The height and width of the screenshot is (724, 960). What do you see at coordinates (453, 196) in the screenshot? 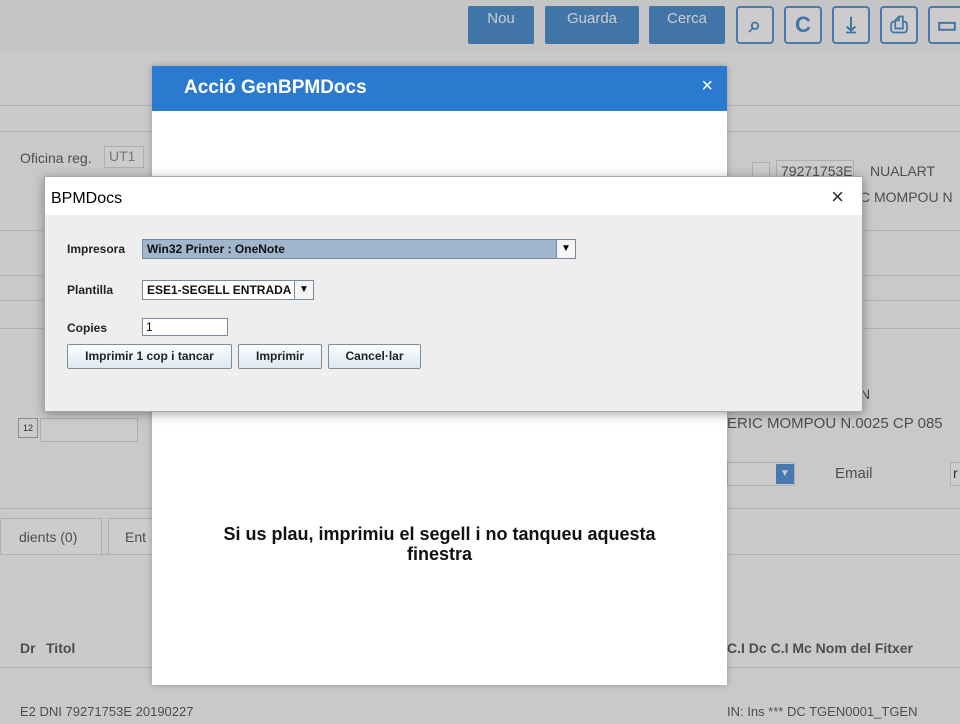
I see `window-titlebar: BPMDocs ×` at bounding box center [453, 196].